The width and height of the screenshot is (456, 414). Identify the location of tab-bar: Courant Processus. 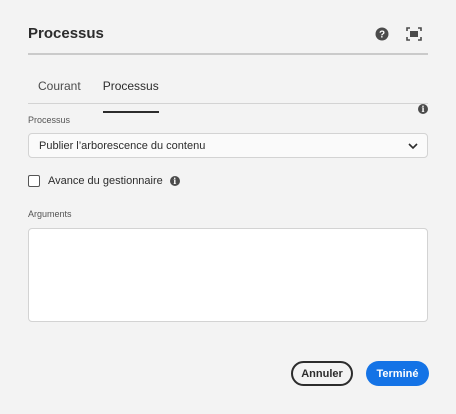
(104, 94).